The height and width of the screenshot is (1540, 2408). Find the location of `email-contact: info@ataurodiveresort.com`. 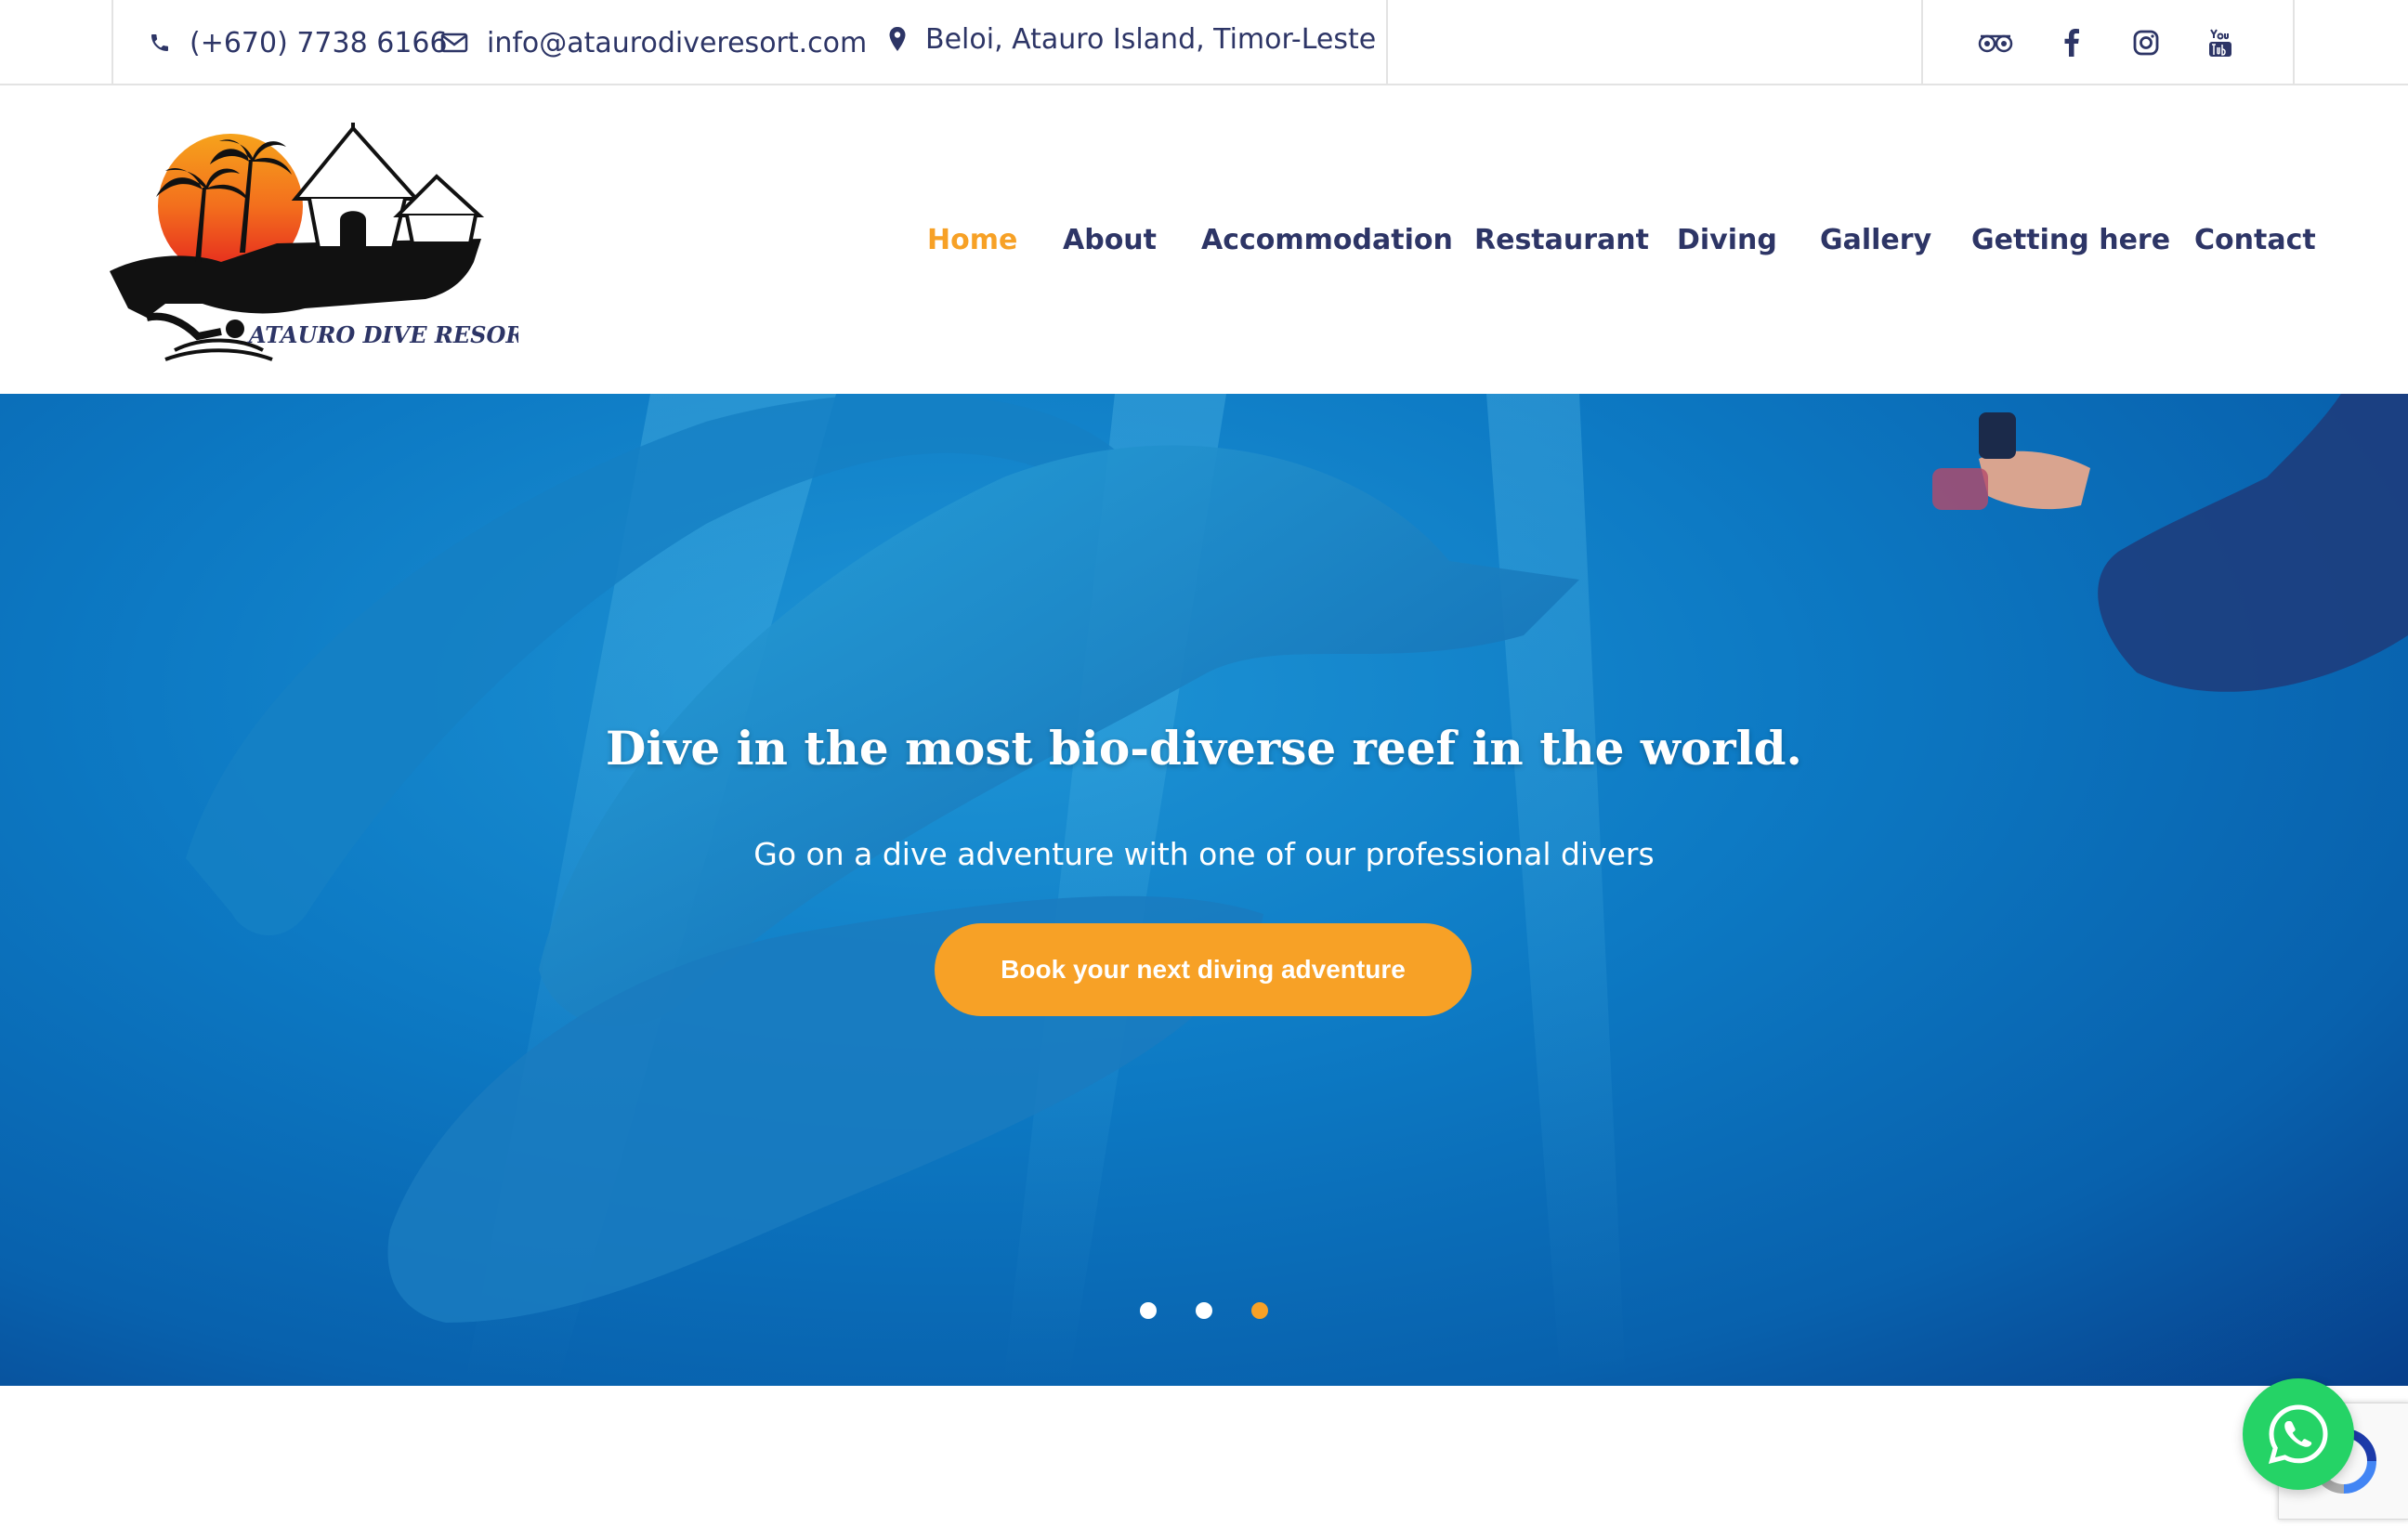

email-contact: info@ataurodiveresort.com is located at coordinates (653, 42).